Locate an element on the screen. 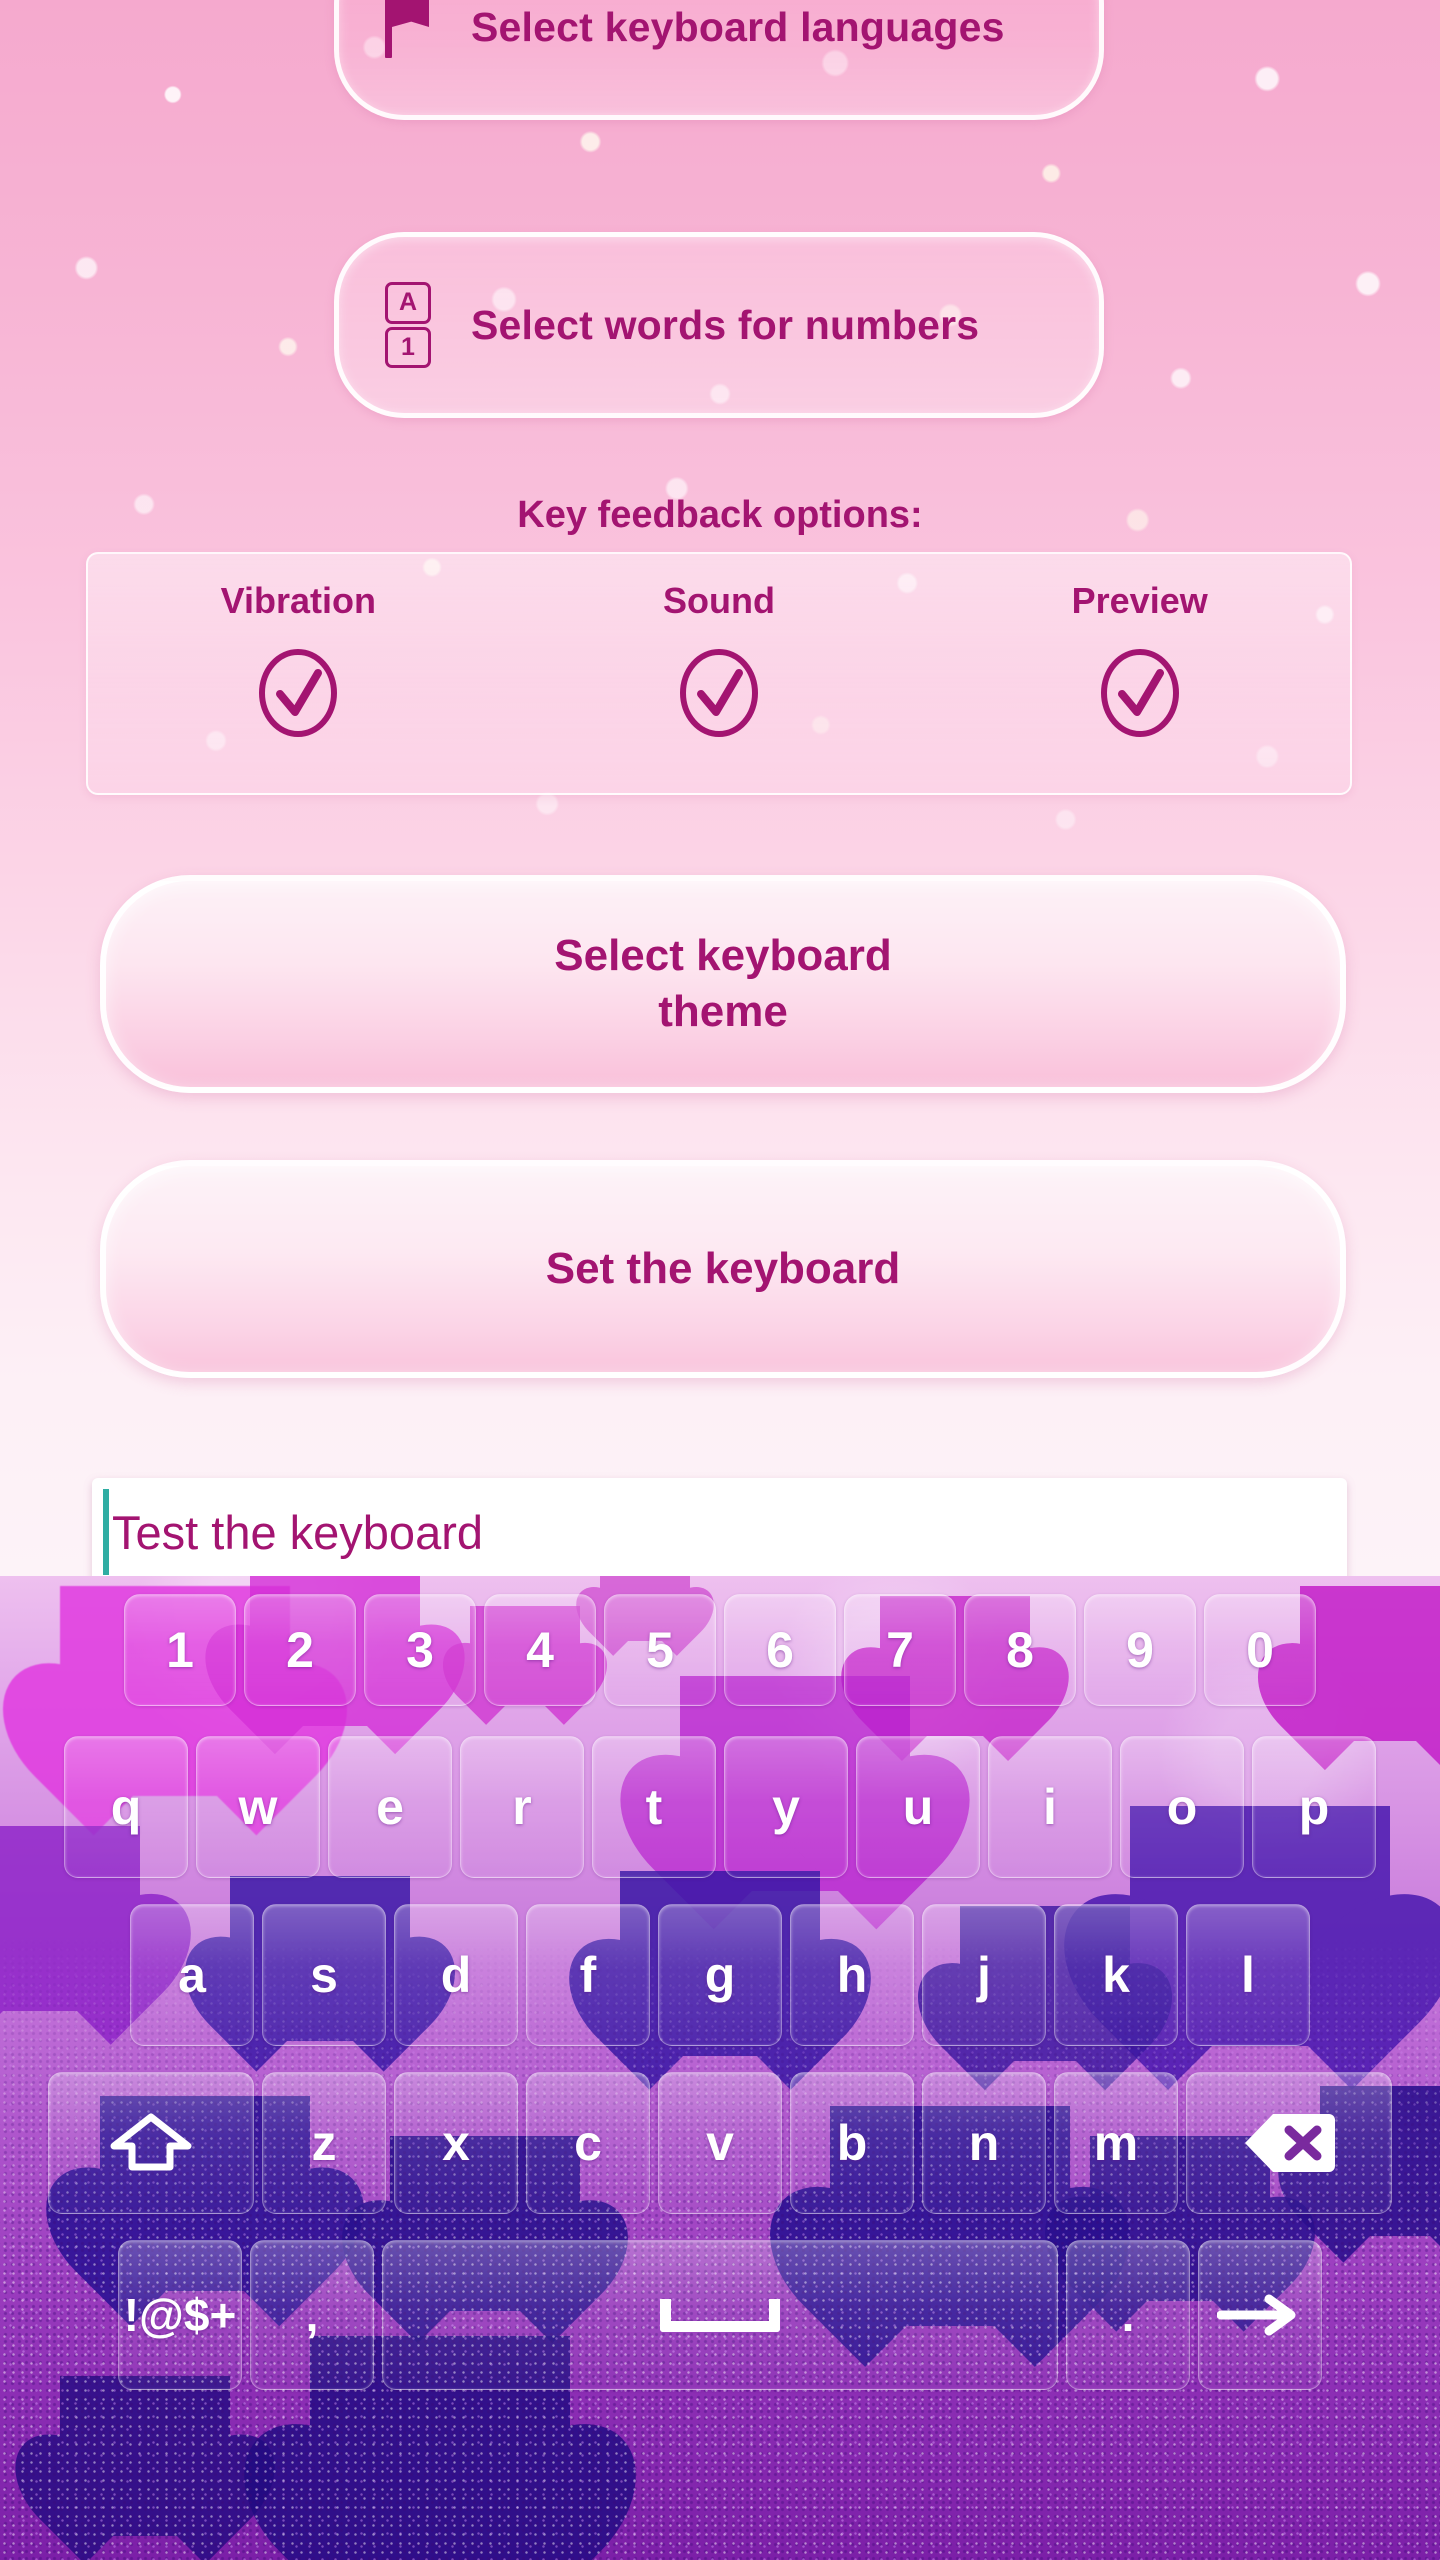 The width and height of the screenshot is (1440, 2560). key-3: 3 is located at coordinates (420, 1650).